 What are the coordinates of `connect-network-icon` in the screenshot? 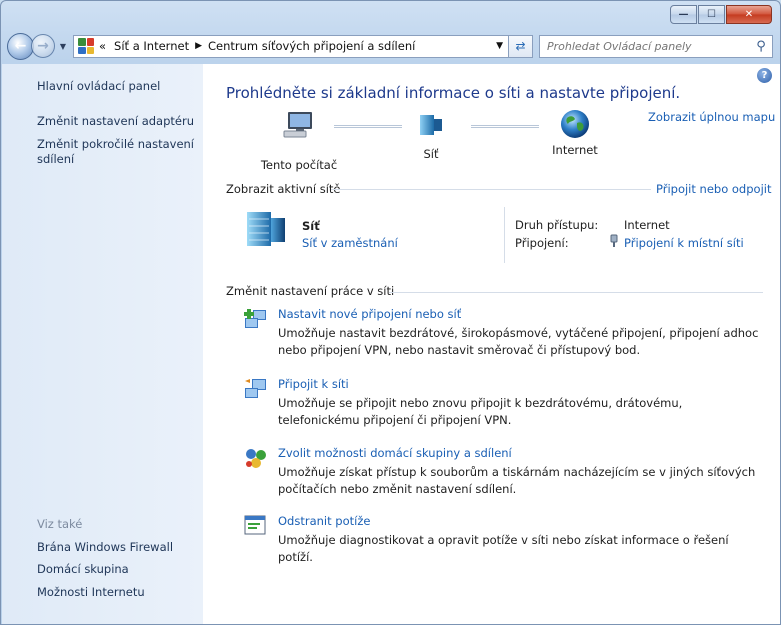 It's located at (255, 388).